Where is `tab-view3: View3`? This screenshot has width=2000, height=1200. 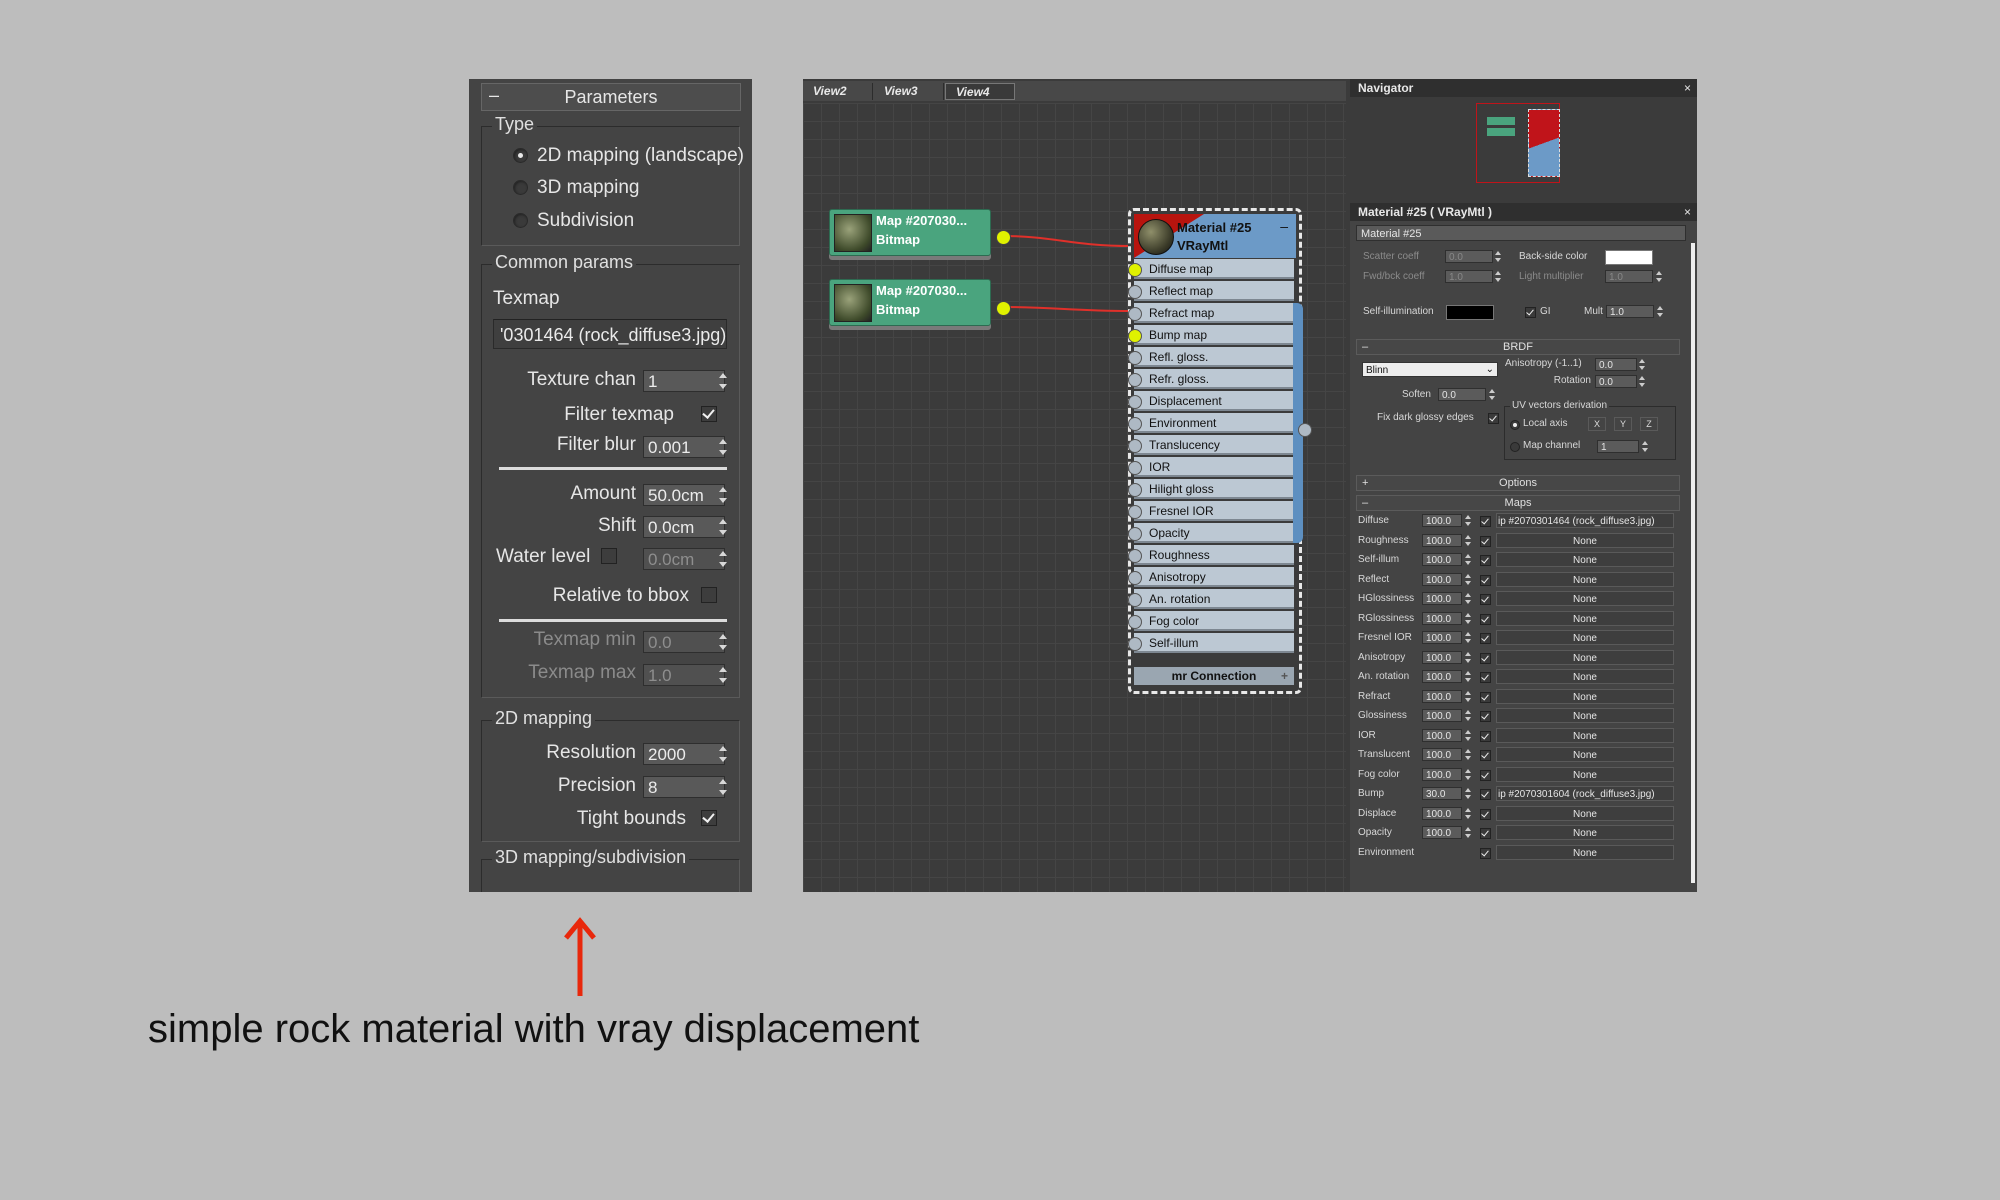
tab-view3: View3 is located at coordinates (909, 91).